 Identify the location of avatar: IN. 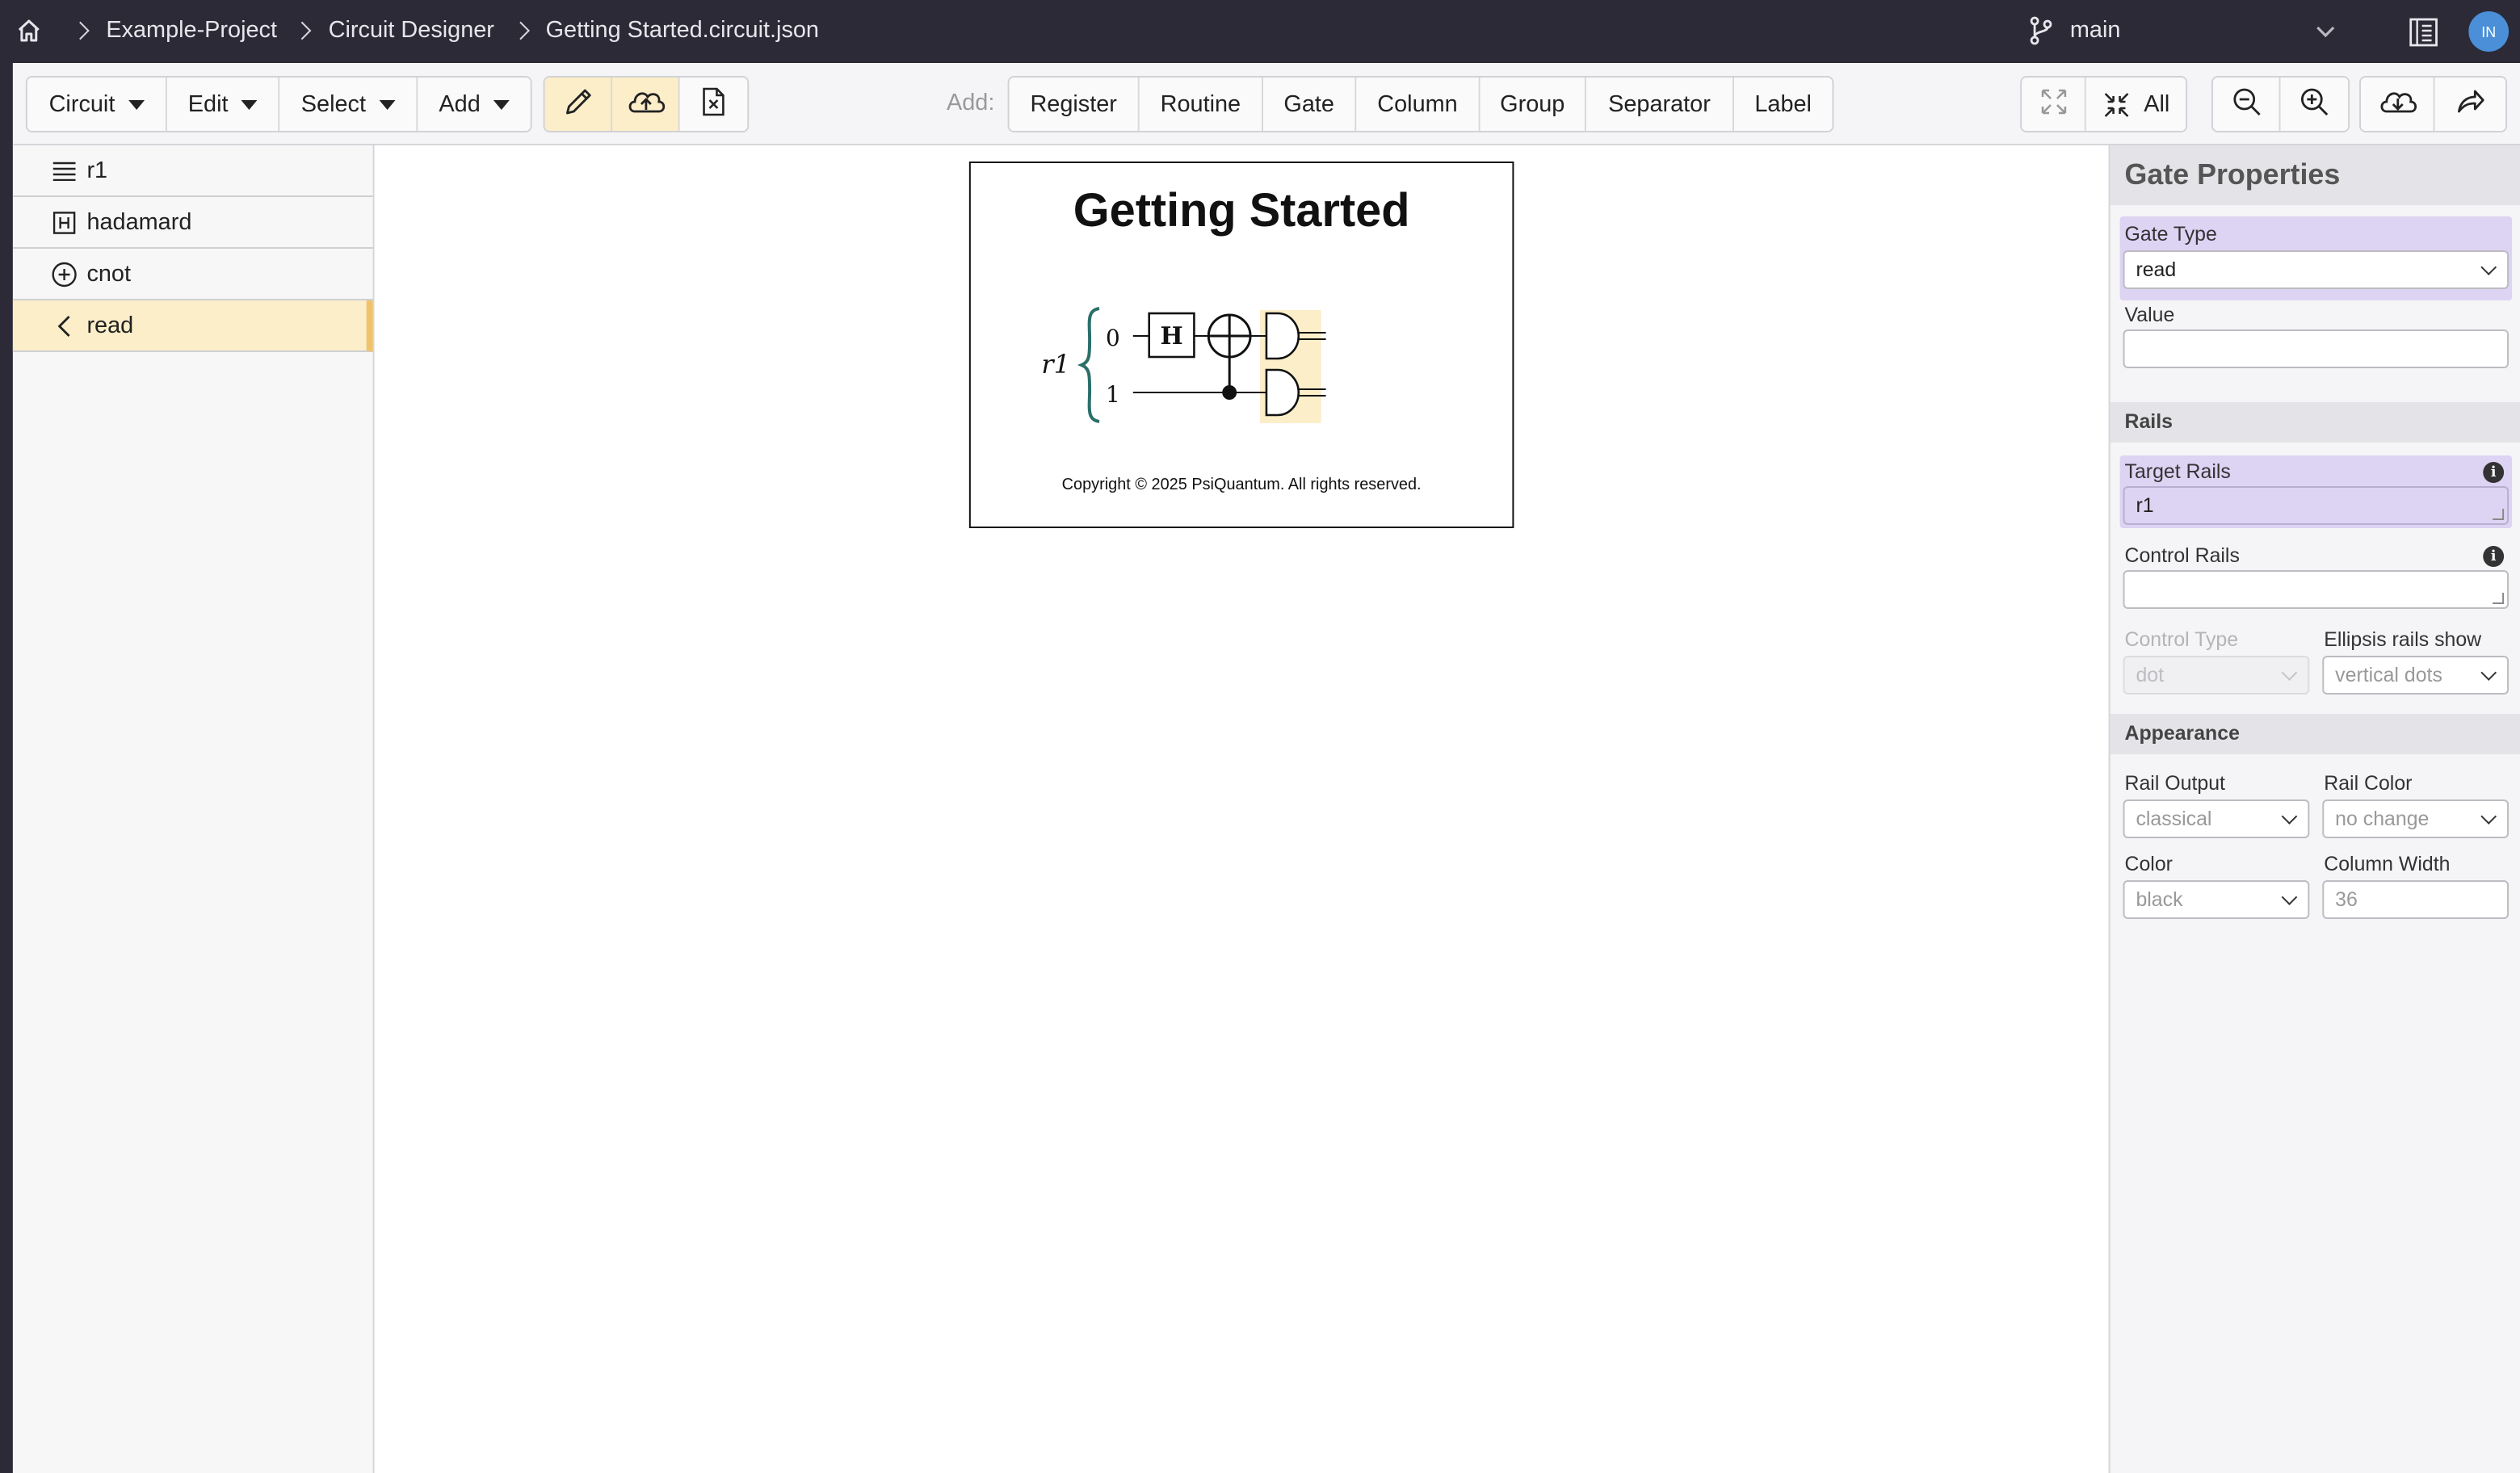
(2489, 31).